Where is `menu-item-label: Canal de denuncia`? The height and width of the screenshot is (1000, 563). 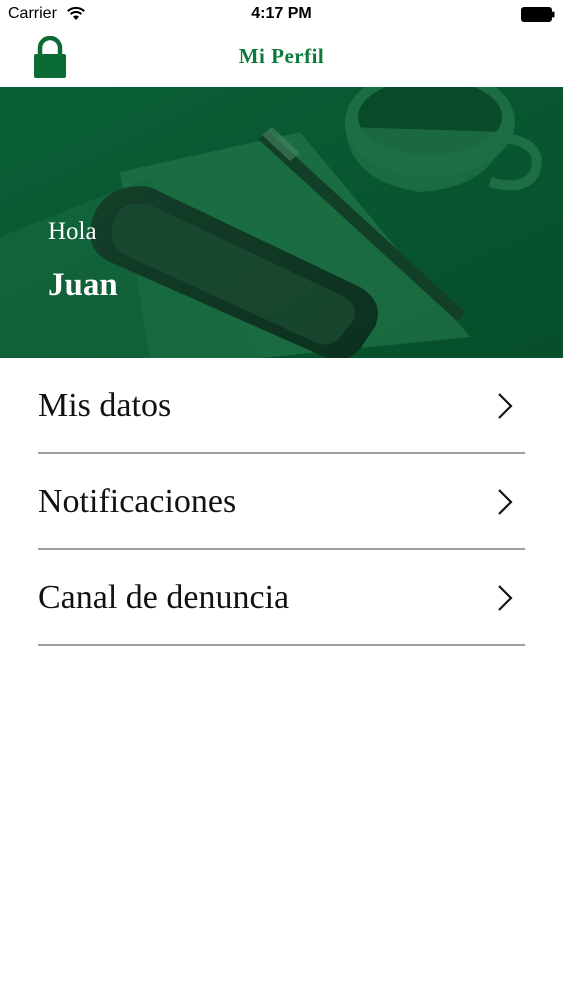 menu-item-label: Canal de denuncia is located at coordinates (164, 597).